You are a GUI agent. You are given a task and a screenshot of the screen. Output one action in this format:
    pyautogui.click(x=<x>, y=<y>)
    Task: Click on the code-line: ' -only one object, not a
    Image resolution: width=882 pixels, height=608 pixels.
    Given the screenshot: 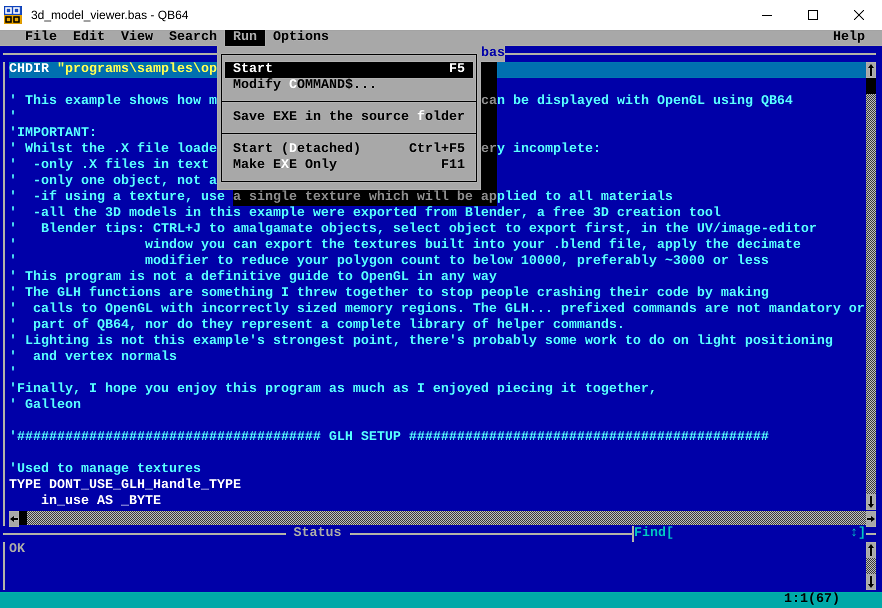 What is the action you would take?
    pyautogui.click(x=113, y=182)
    